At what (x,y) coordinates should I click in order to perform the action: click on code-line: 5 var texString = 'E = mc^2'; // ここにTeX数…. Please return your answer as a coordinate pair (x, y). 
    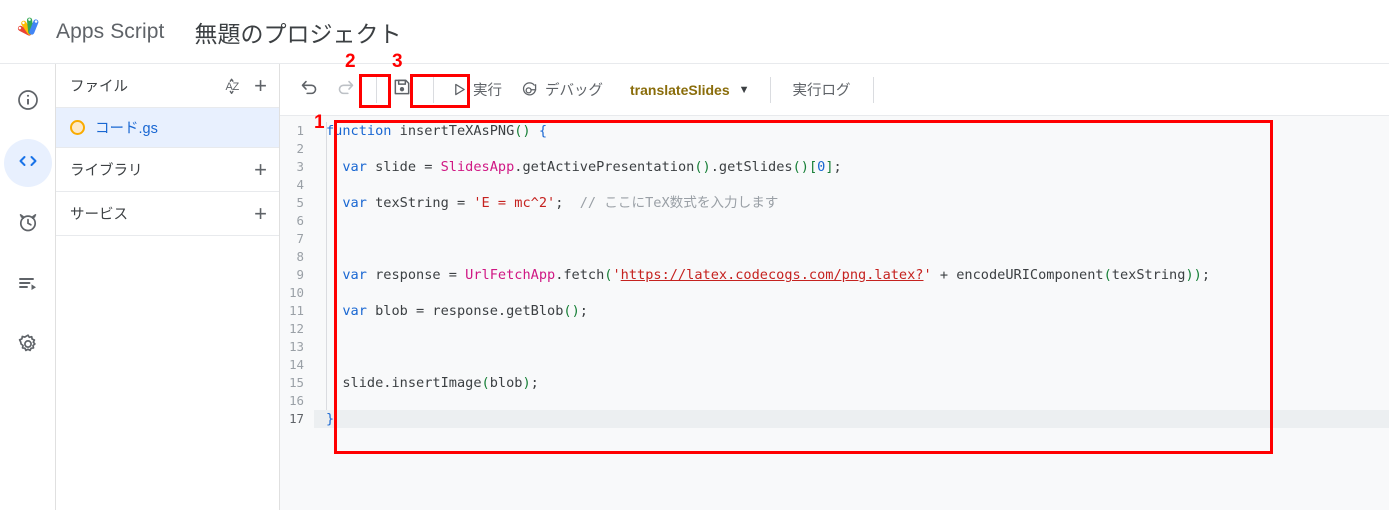
    Looking at the image, I should click on (834, 203).